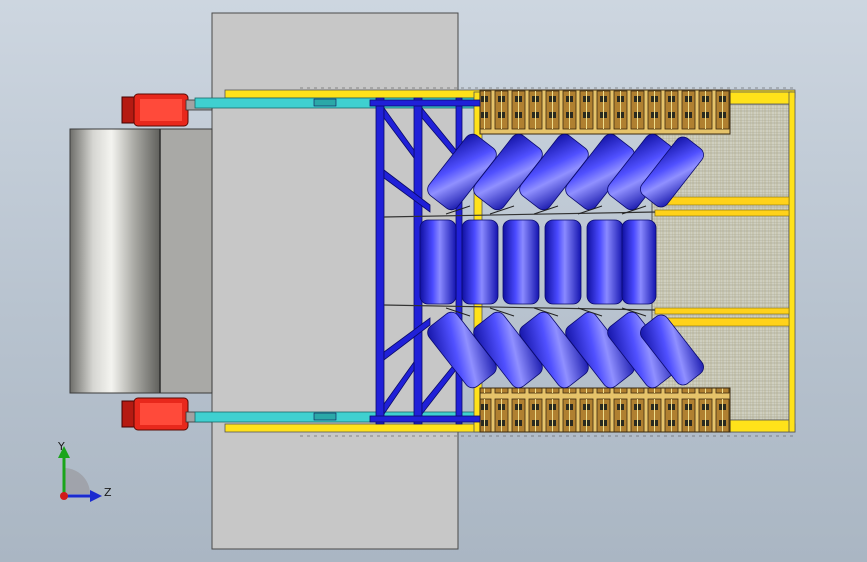  What do you see at coordinates (141, 261) in the screenshot?
I see `head-drum` at bounding box center [141, 261].